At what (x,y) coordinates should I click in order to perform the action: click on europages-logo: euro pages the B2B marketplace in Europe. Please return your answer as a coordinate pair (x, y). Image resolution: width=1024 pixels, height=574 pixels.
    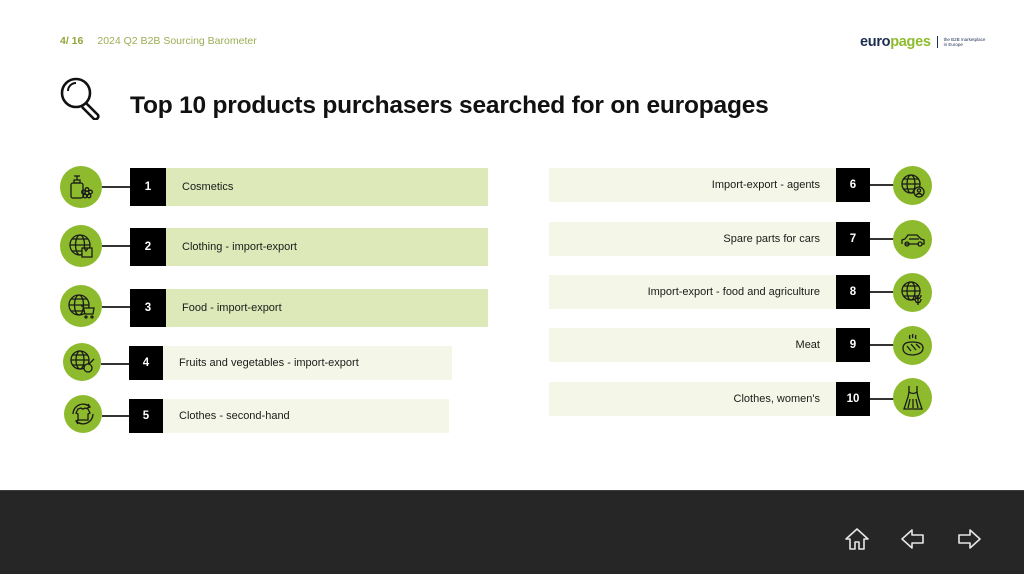
    Looking at the image, I should click on (924, 42).